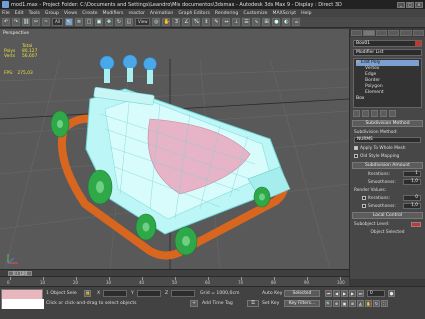 The height and width of the screenshot is (319, 425). I want to click on menu-tools: Tools, so click(34, 13).